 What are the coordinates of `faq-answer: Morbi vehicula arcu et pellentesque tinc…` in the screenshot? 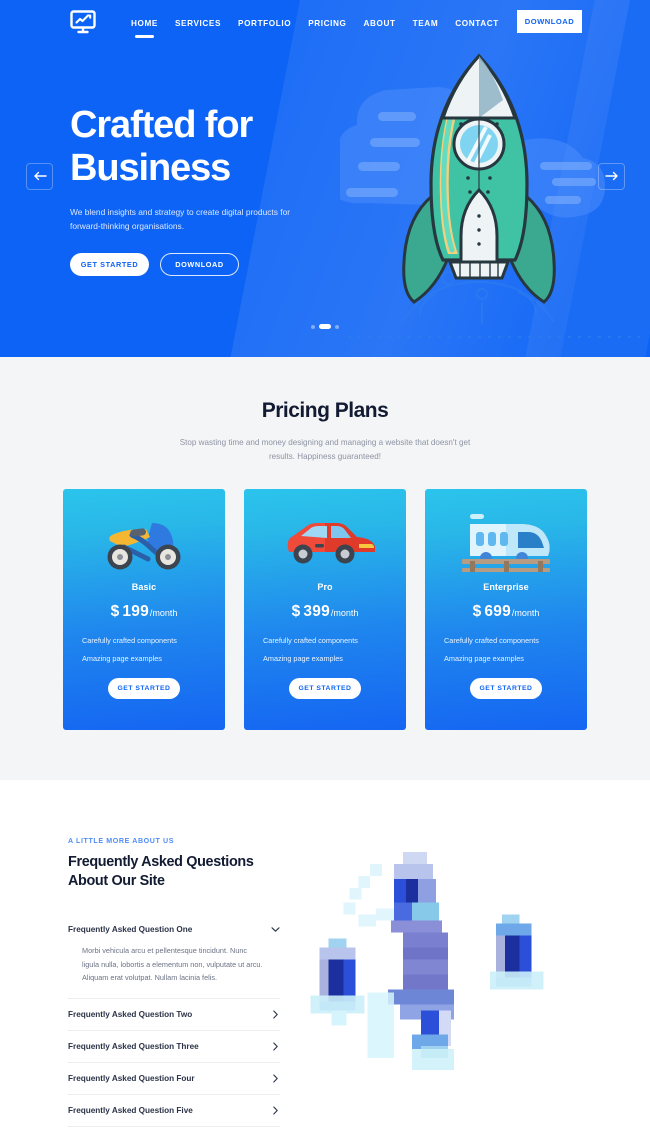 It's located at (172, 964).